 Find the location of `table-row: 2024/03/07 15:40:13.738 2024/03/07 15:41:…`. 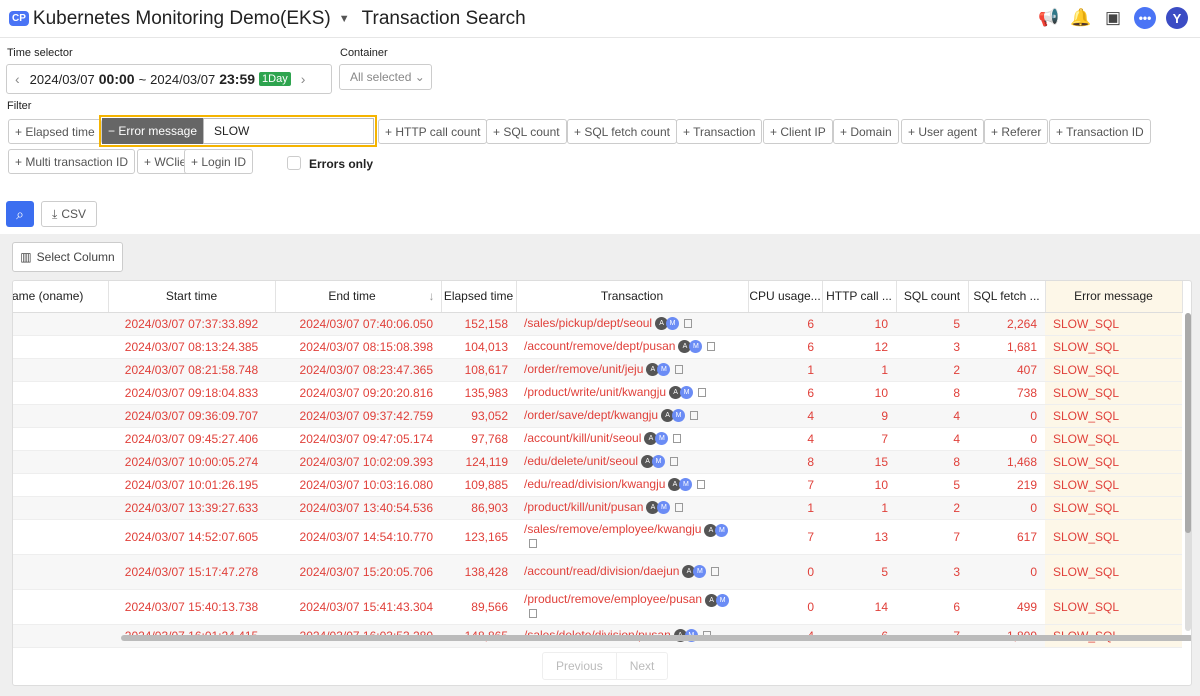

table-row: 2024/03/07 15:40:13.738 2024/03/07 15:41:… is located at coordinates (597, 607).